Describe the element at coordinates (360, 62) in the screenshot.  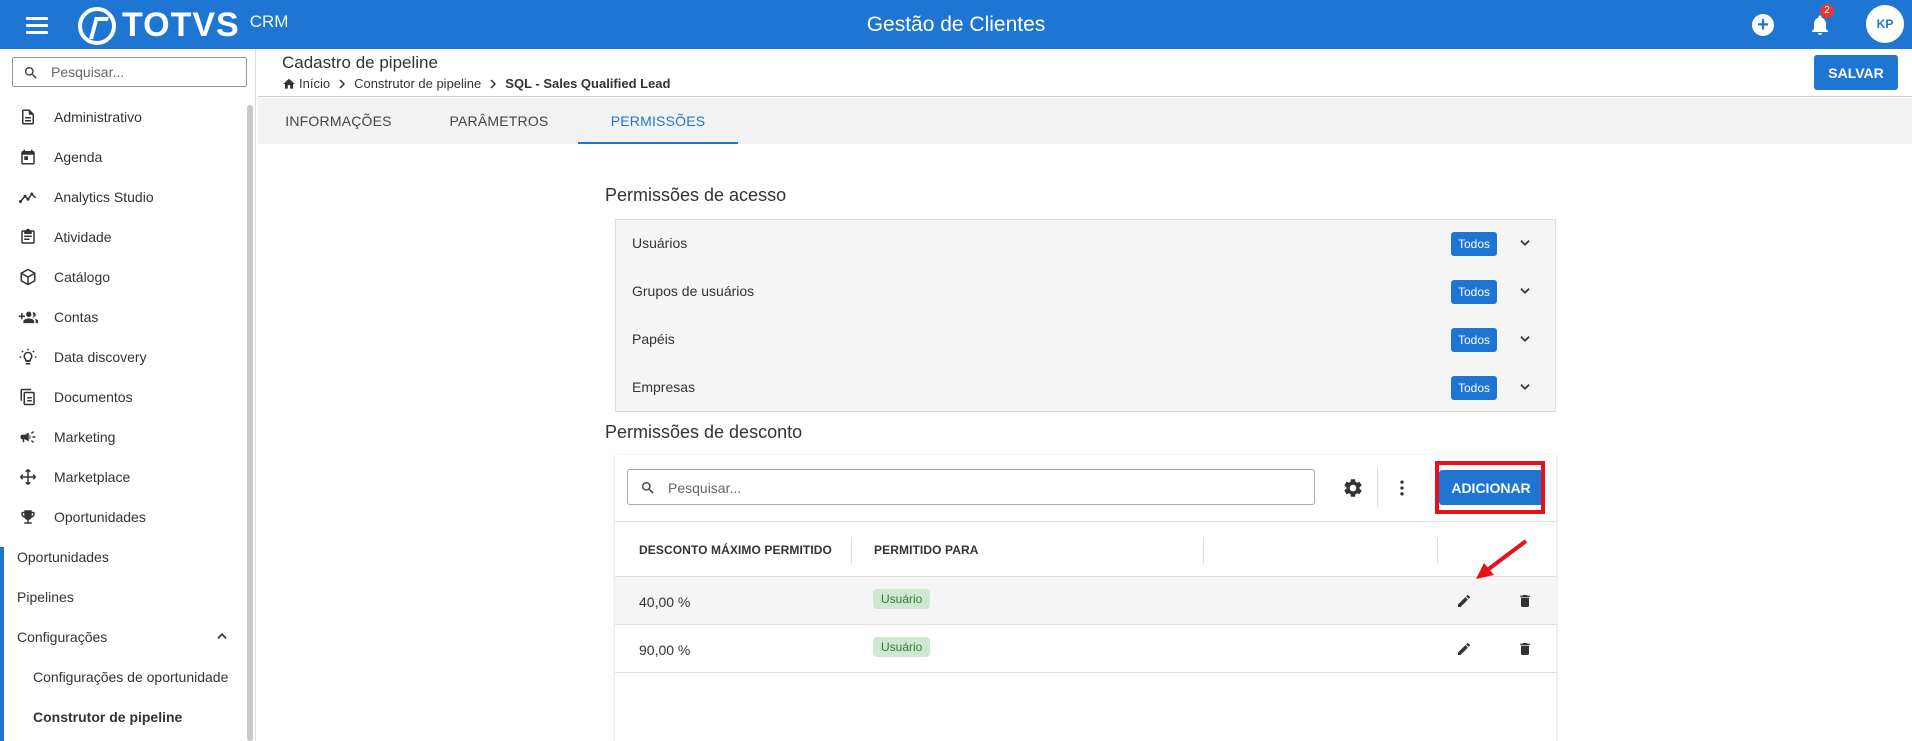
I see `page-title: Cadastro de pipeline` at that location.